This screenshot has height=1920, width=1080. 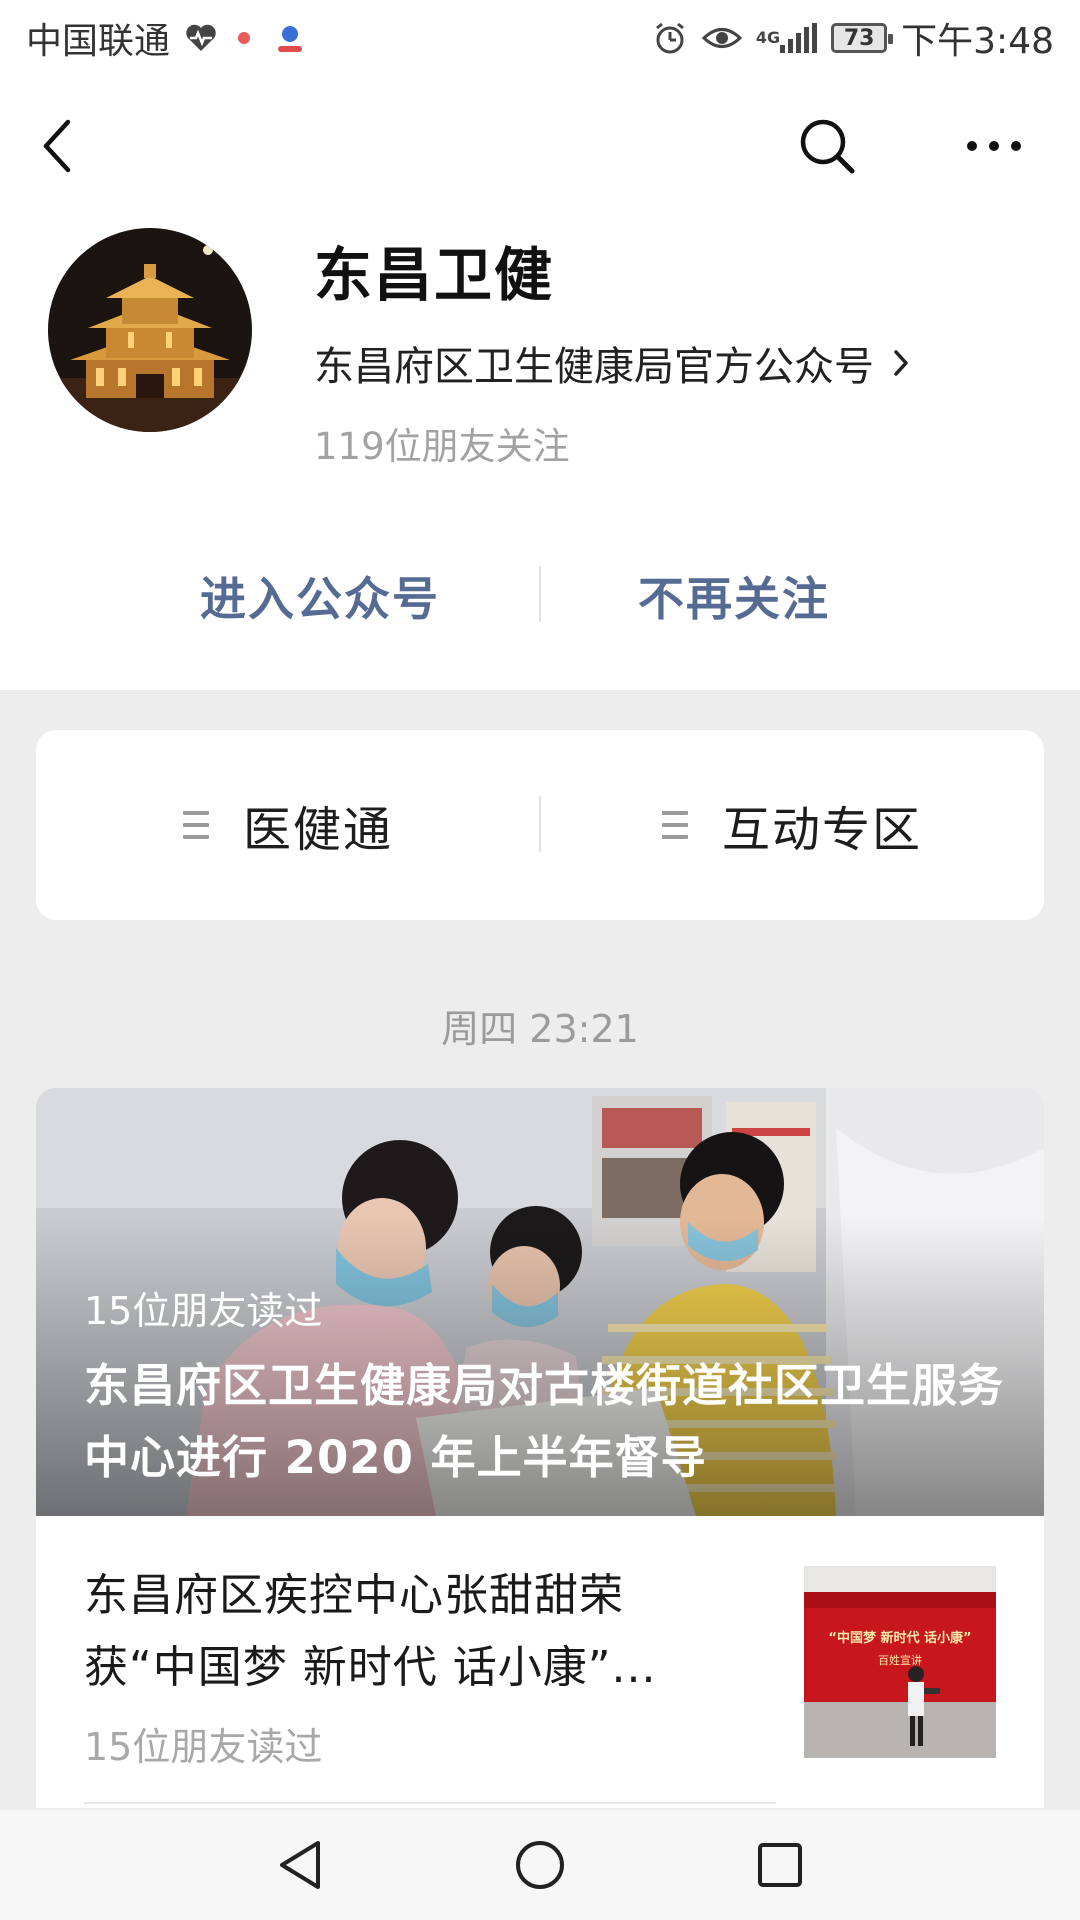 I want to click on square-recents-icon, so click(x=780, y=1865).